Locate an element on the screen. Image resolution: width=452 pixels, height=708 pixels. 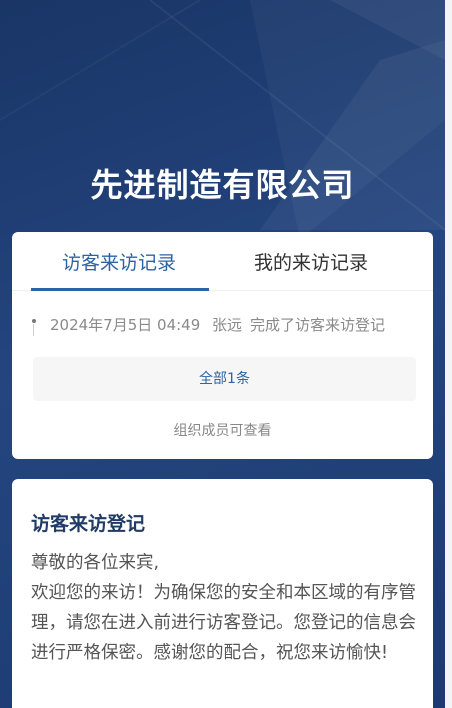
members-visibility-note: 组织成员可查看 is located at coordinates (222, 431).